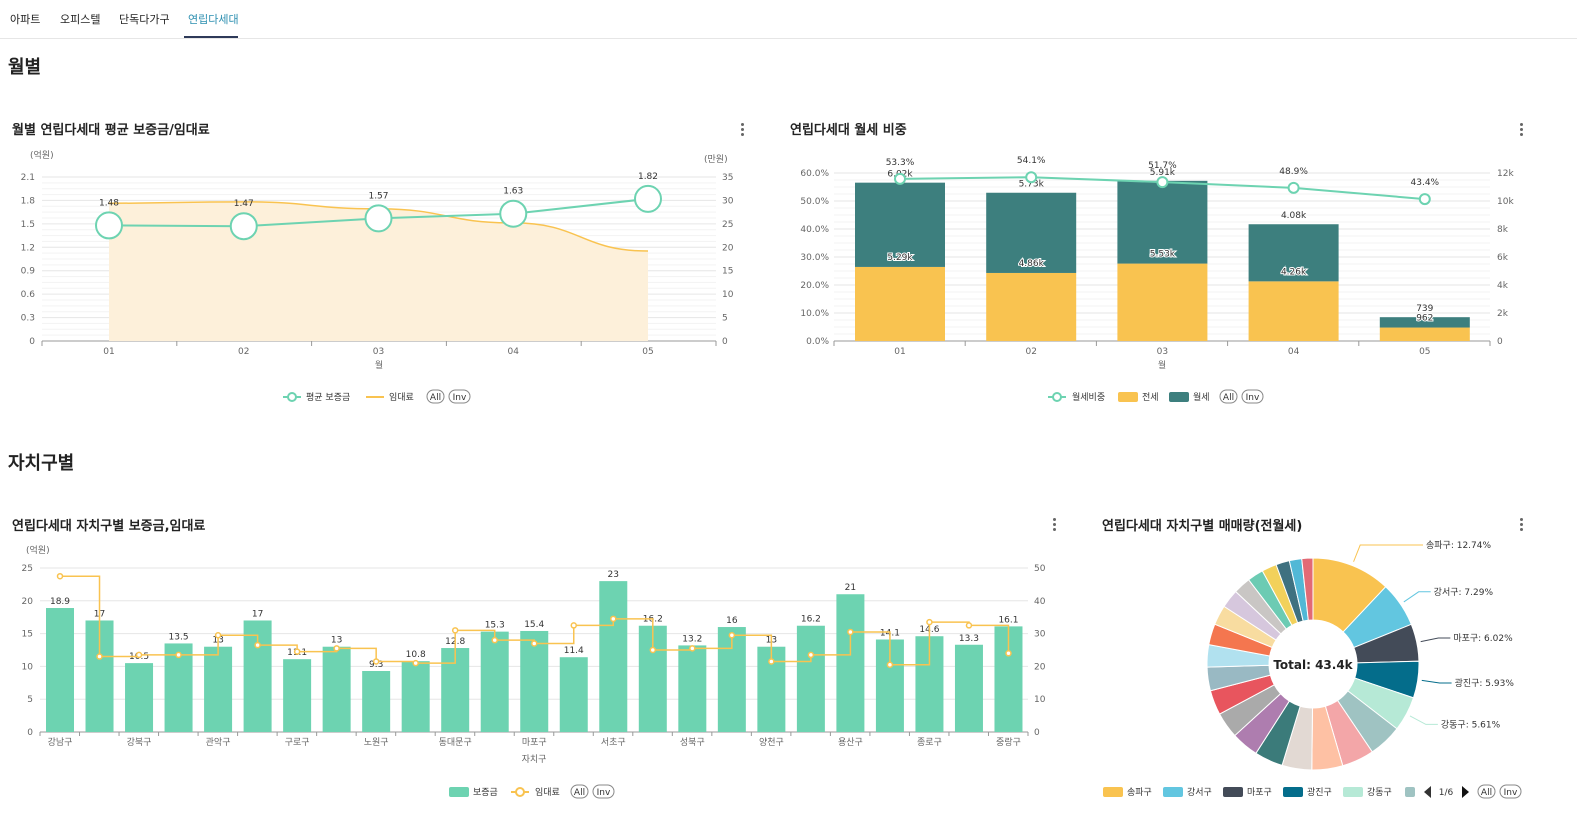 This screenshot has height=821, width=1577. Describe the element at coordinates (1511, 793) in the screenshot. I see `legend-inv-label: Inv` at that location.